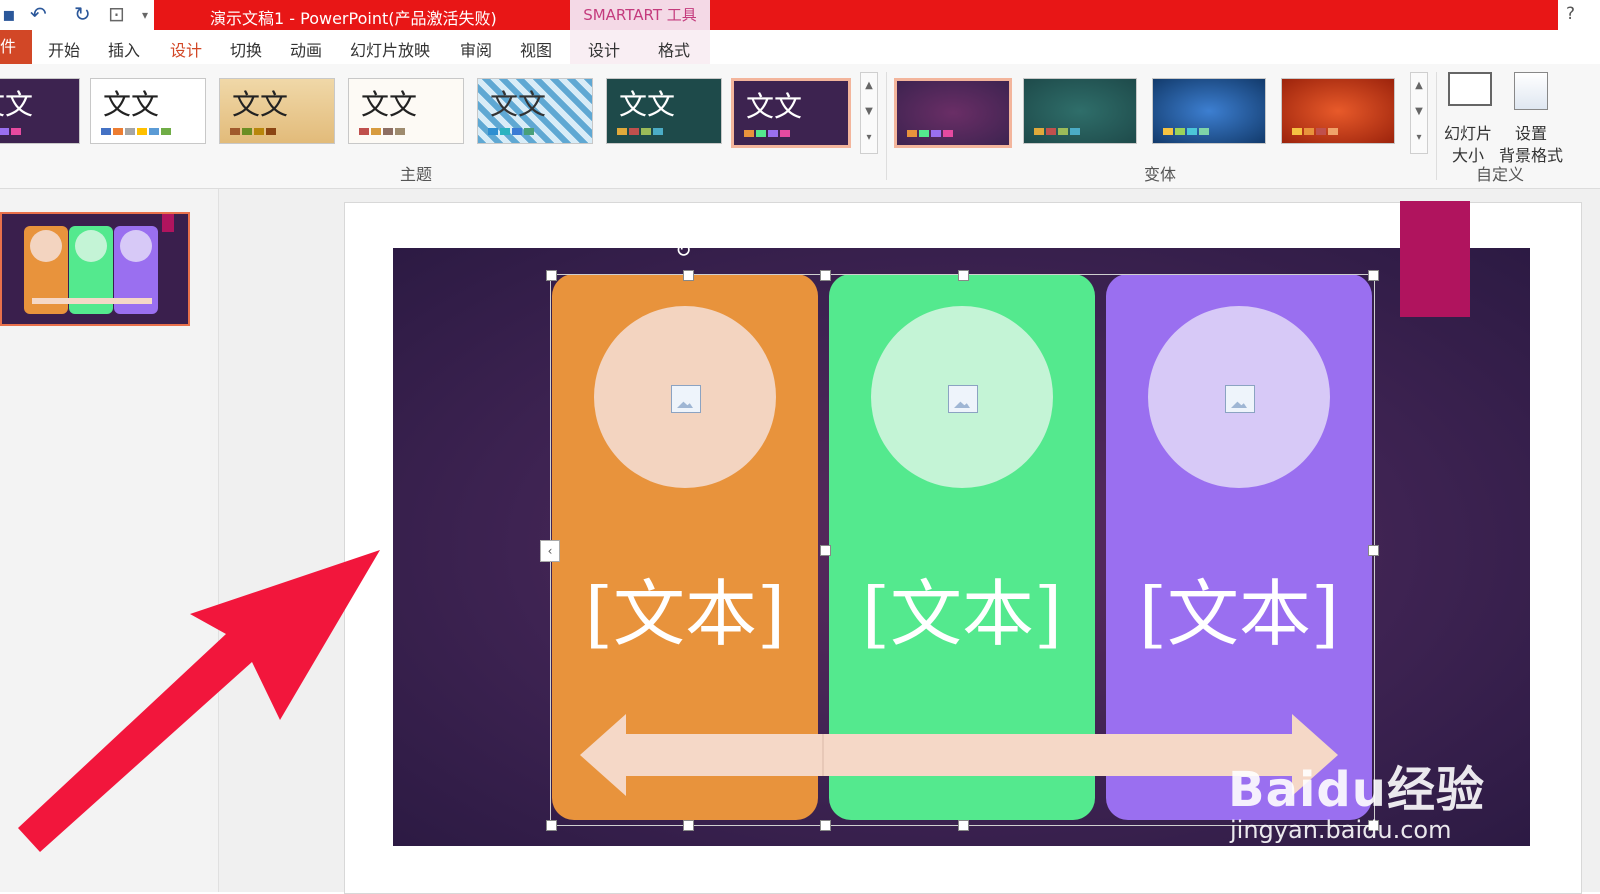 Image resolution: width=1600 pixels, height=894 pixels. I want to click on tab-animations: 动画, so click(306, 49).